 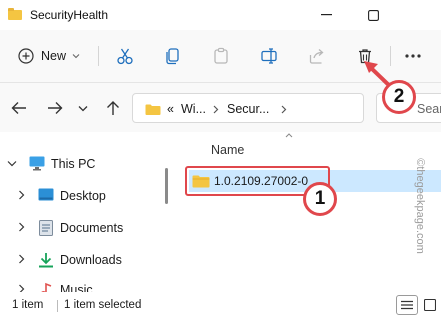 I want to click on minimize-button, so click(x=326, y=15).